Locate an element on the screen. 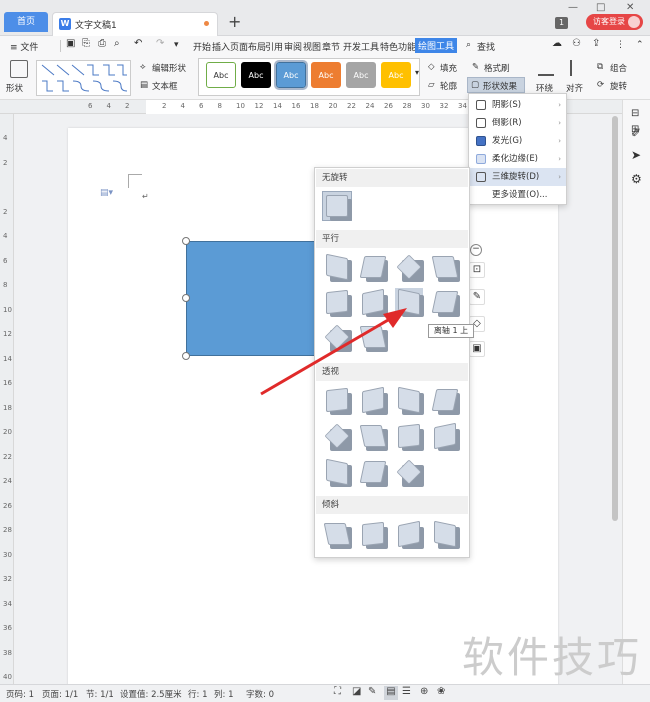  more-chevron-icon: ▾ is located at coordinates (176, 45).